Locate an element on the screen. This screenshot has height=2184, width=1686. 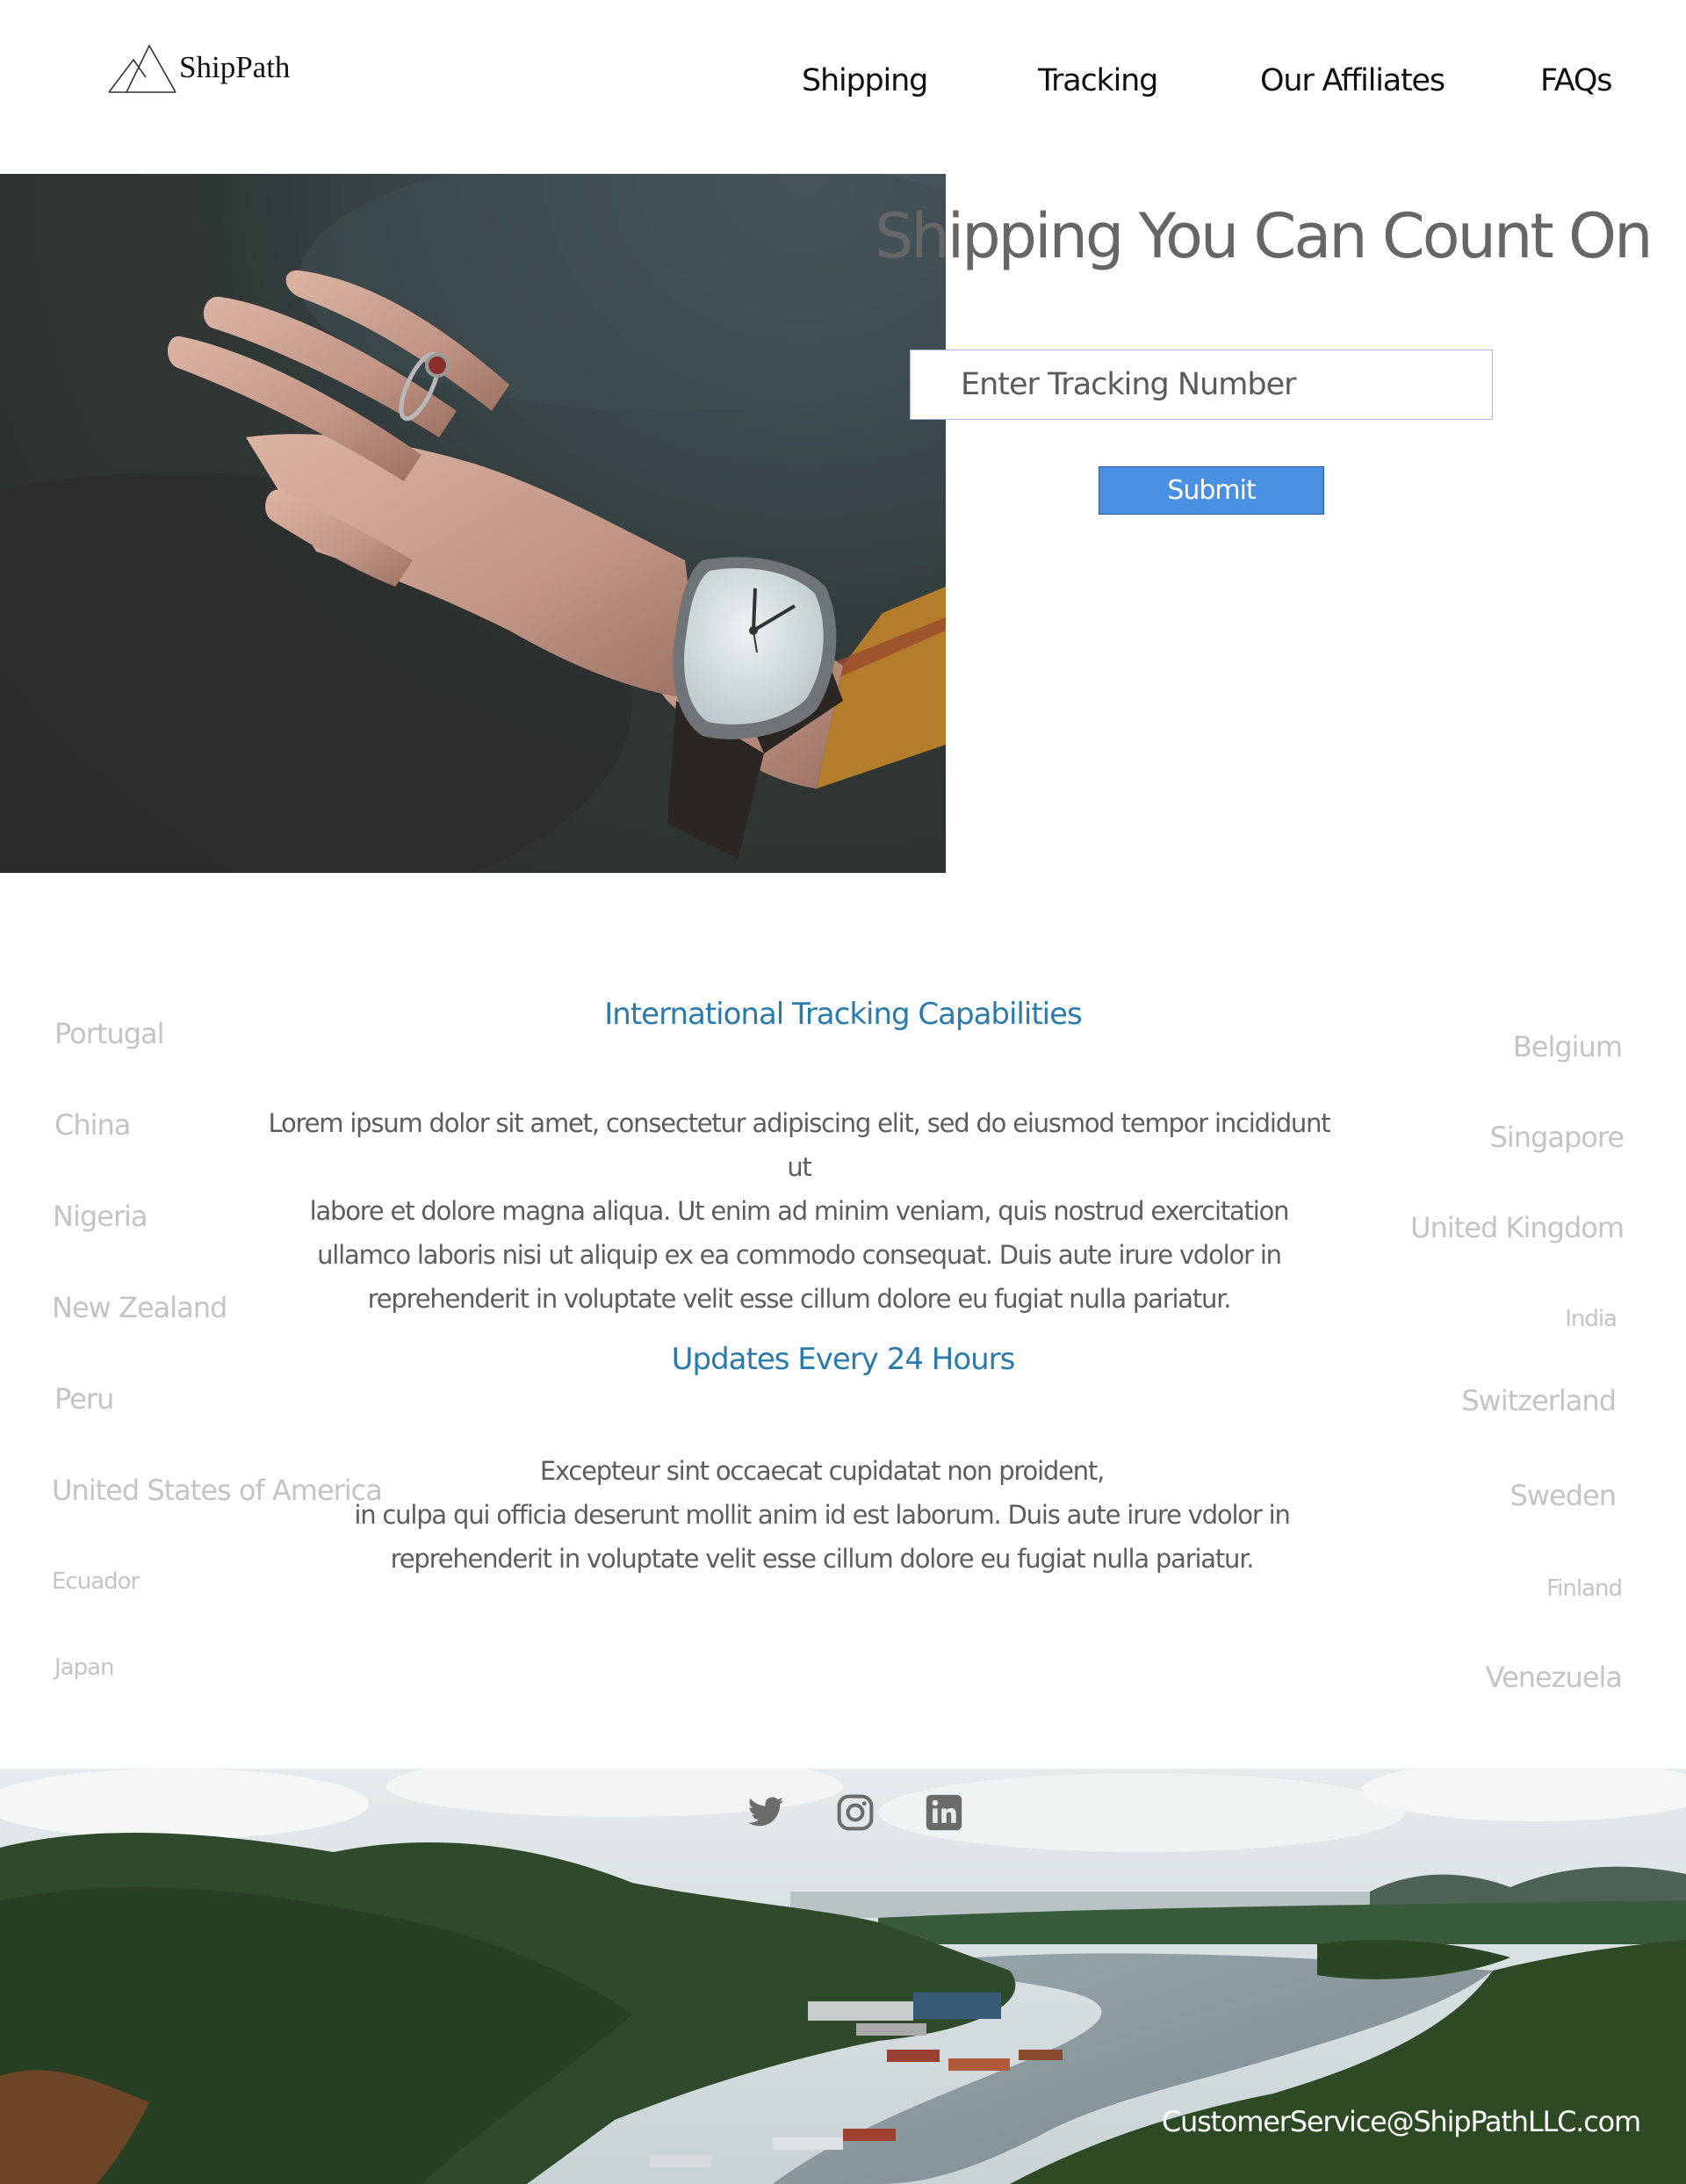
submit-button: Submit is located at coordinates (1212, 490).